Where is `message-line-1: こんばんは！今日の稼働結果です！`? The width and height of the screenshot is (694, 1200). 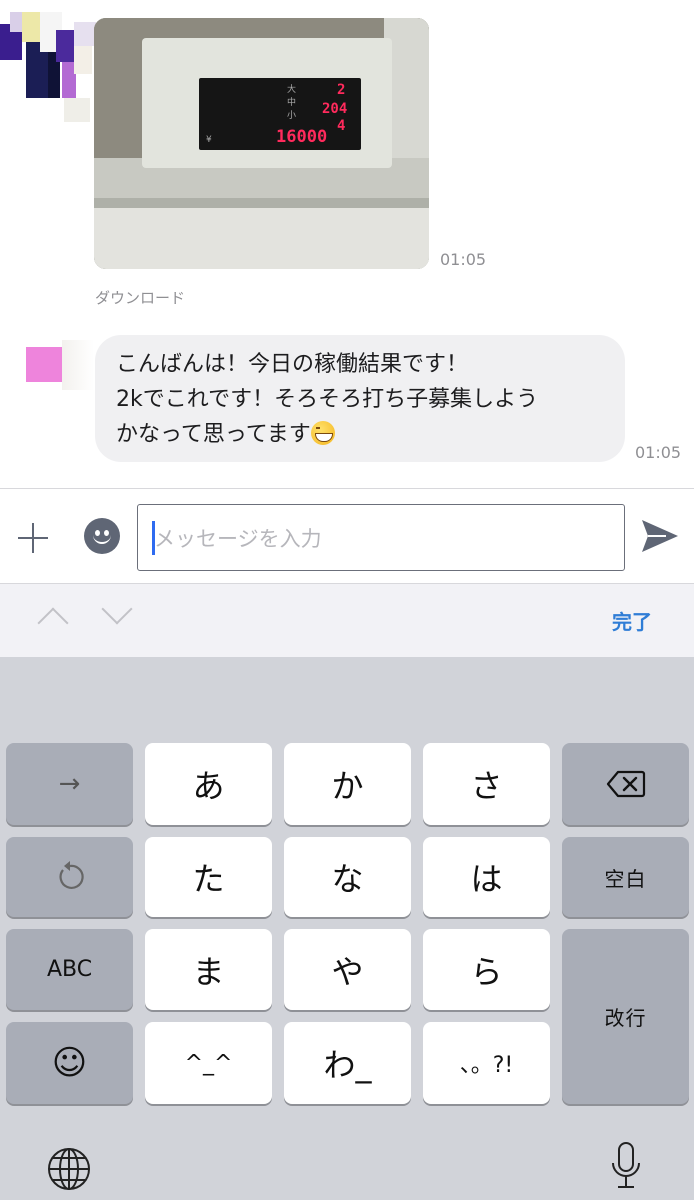 message-line-1: こんばんは！今日の稼働結果です！ is located at coordinates (292, 364).